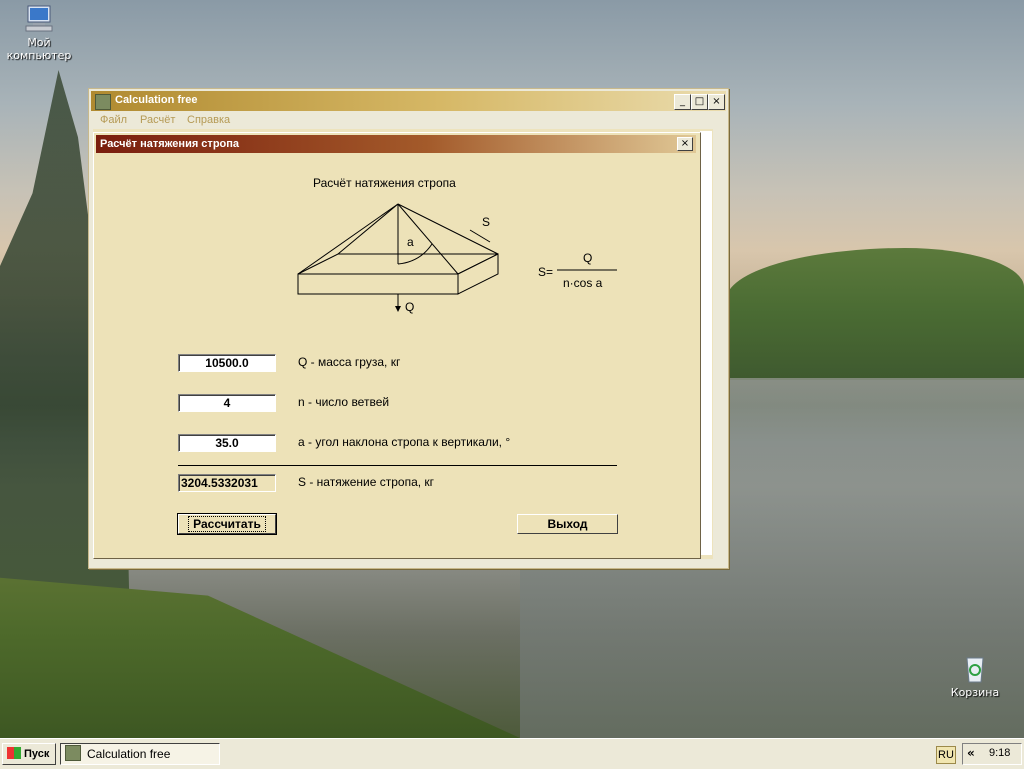 This screenshot has height=769, width=1024. I want to click on menu-calculation: Расчёт, so click(157, 120).